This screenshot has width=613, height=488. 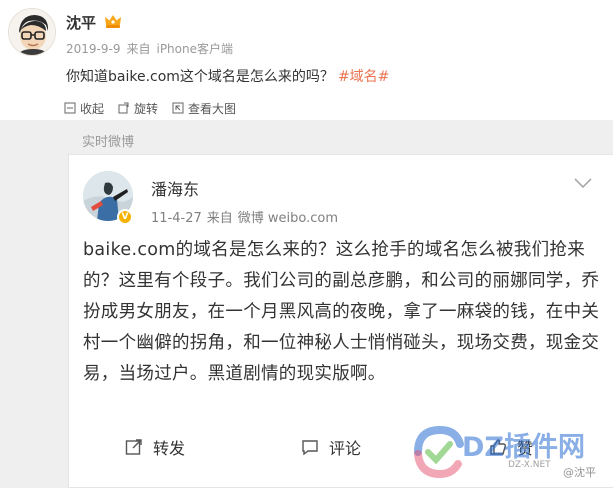 I want to click on retweet-source: 微博 weibo.com, so click(x=288, y=218).